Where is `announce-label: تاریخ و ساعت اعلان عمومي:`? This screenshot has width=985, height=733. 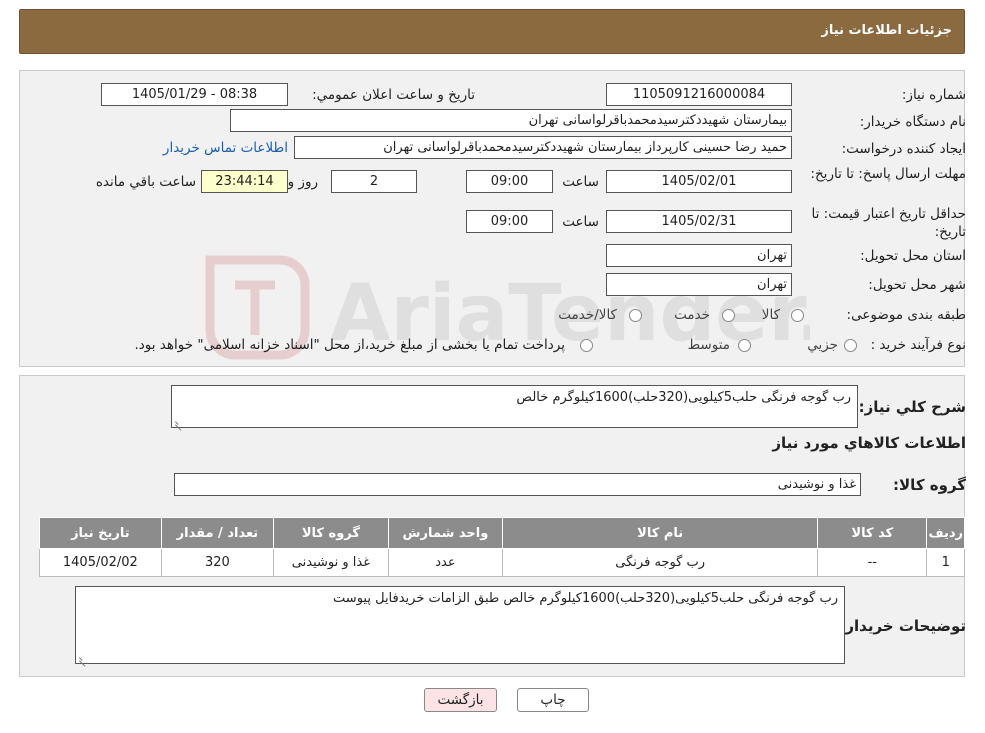 announce-label: تاریخ و ساعت اعلان عمومي: is located at coordinates (393, 95).